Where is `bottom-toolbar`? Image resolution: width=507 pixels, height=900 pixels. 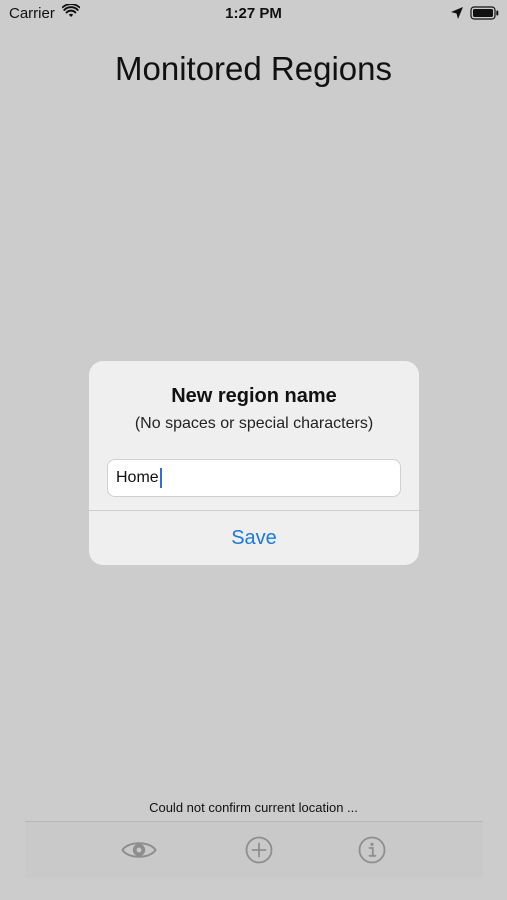 bottom-toolbar is located at coordinates (254, 850).